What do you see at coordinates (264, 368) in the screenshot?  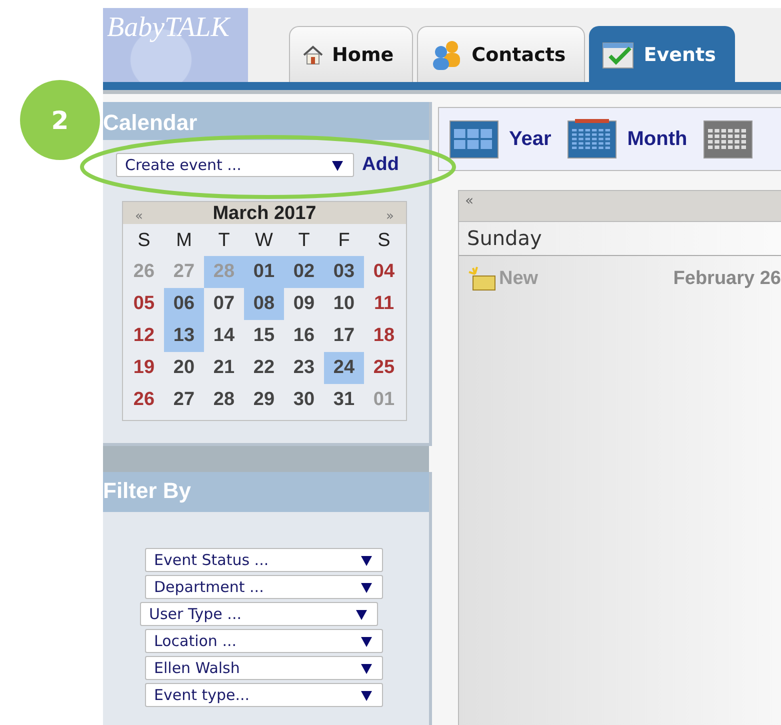 I see `calendar-day: 22` at bounding box center [264, 368].